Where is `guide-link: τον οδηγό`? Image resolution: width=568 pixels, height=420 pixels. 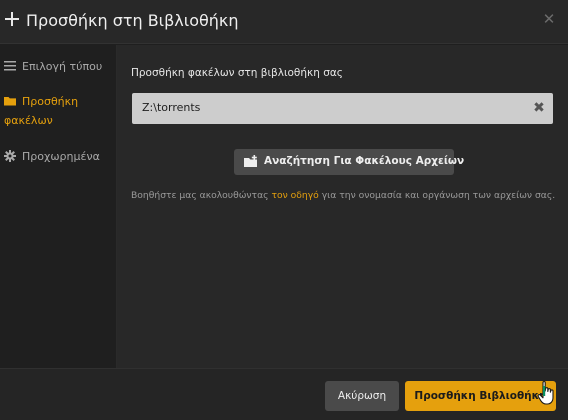
guide-link: τον οδηγό is located at coordinates (294, 195).